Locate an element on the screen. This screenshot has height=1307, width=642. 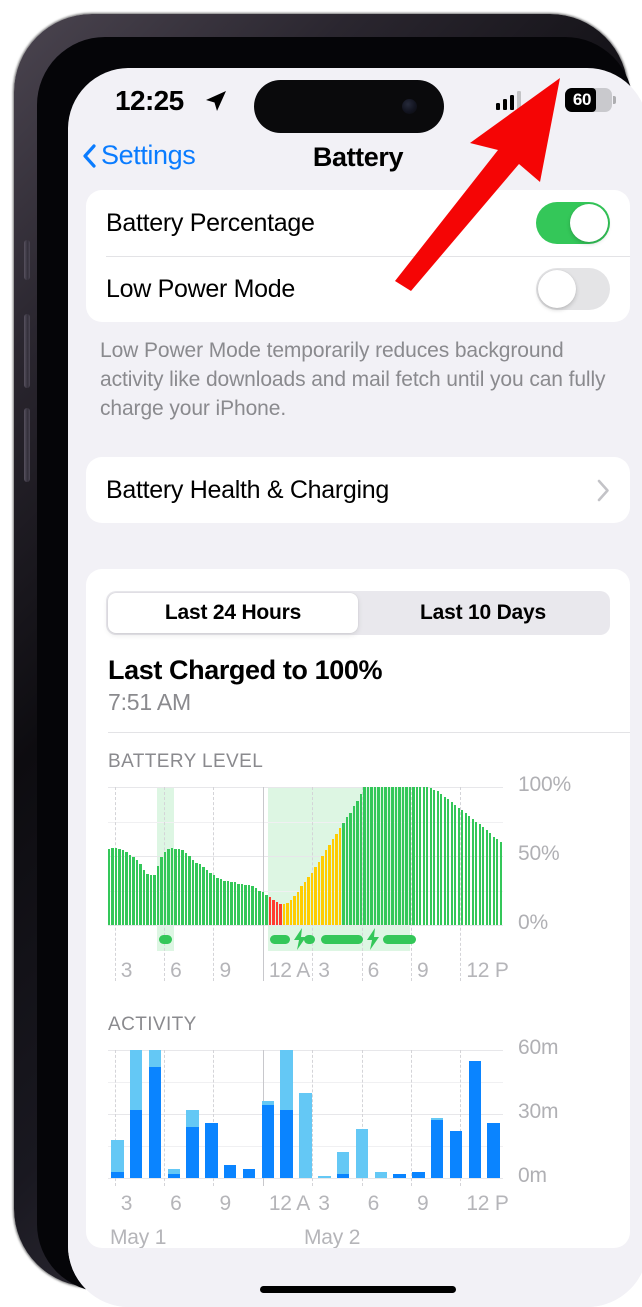
low-power-mode-toggle is located at coordinates (573, 289).